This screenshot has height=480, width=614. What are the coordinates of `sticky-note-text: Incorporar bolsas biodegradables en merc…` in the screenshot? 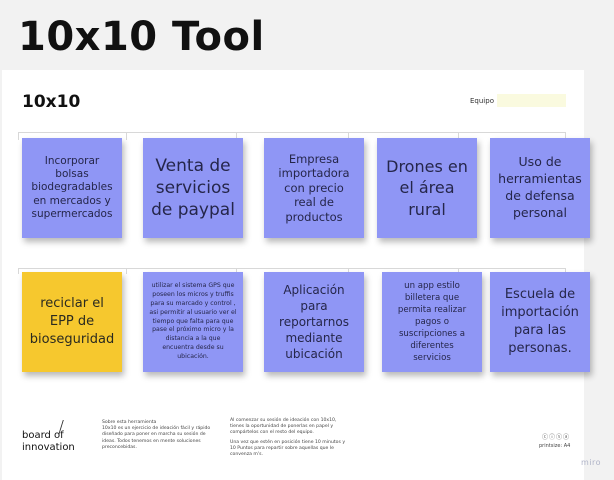 It's located at (72, 187).